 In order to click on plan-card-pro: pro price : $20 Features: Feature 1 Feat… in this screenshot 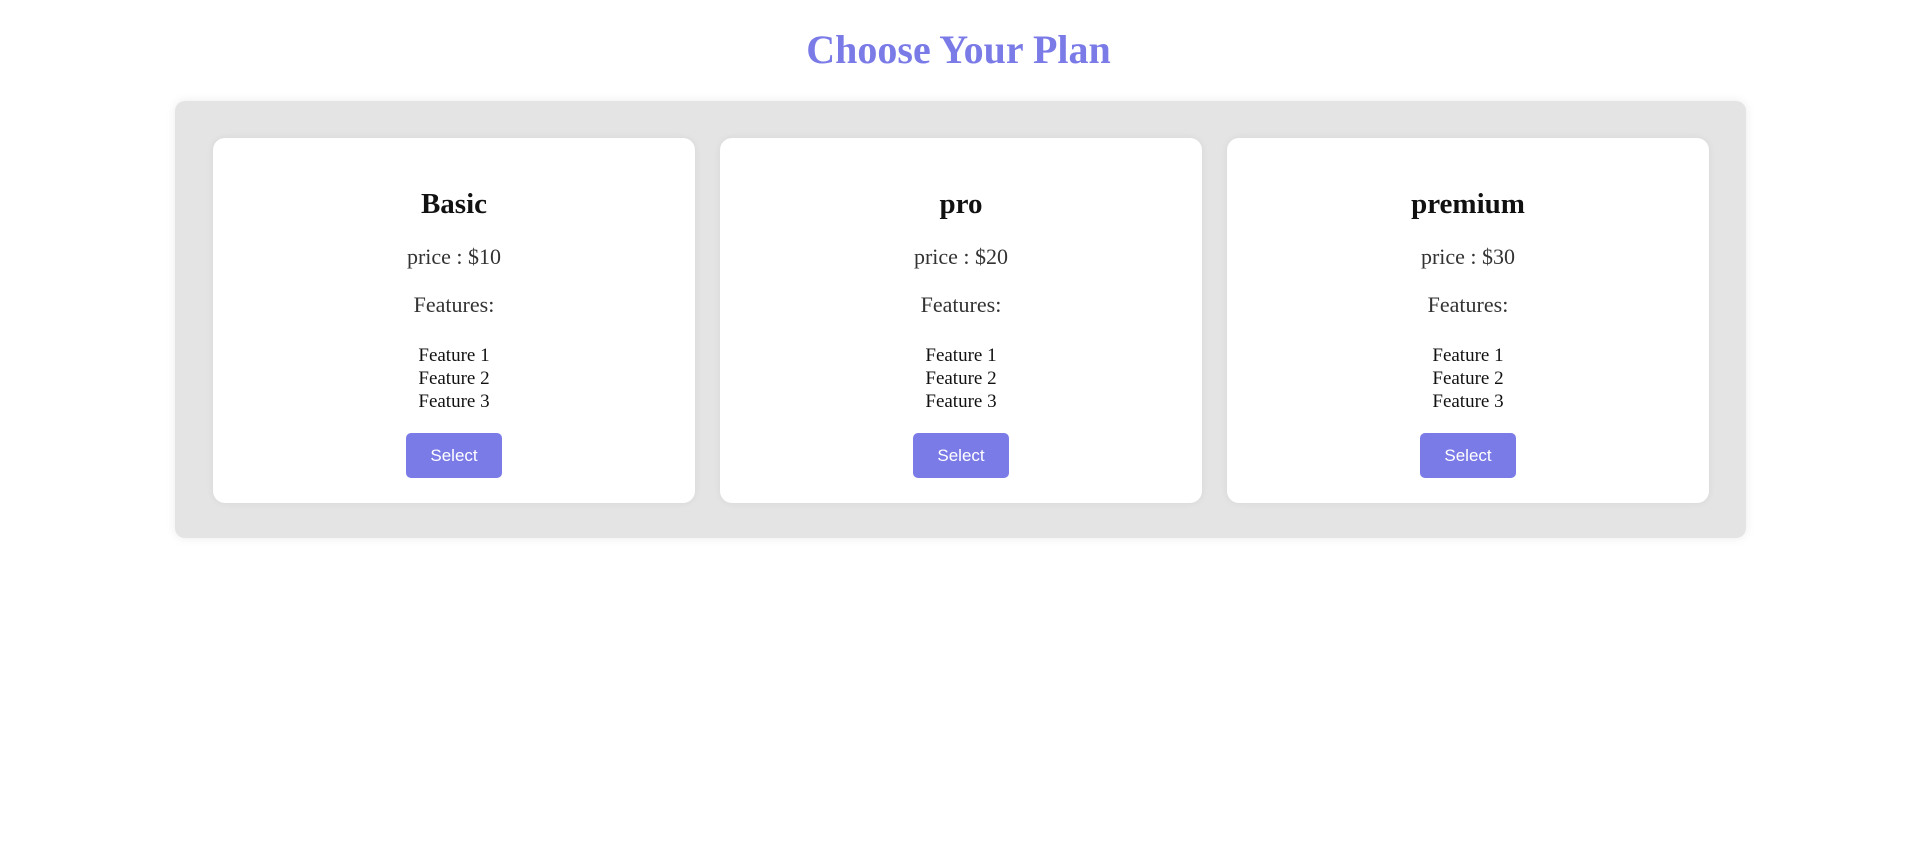, I will do `click(961, 320)`.